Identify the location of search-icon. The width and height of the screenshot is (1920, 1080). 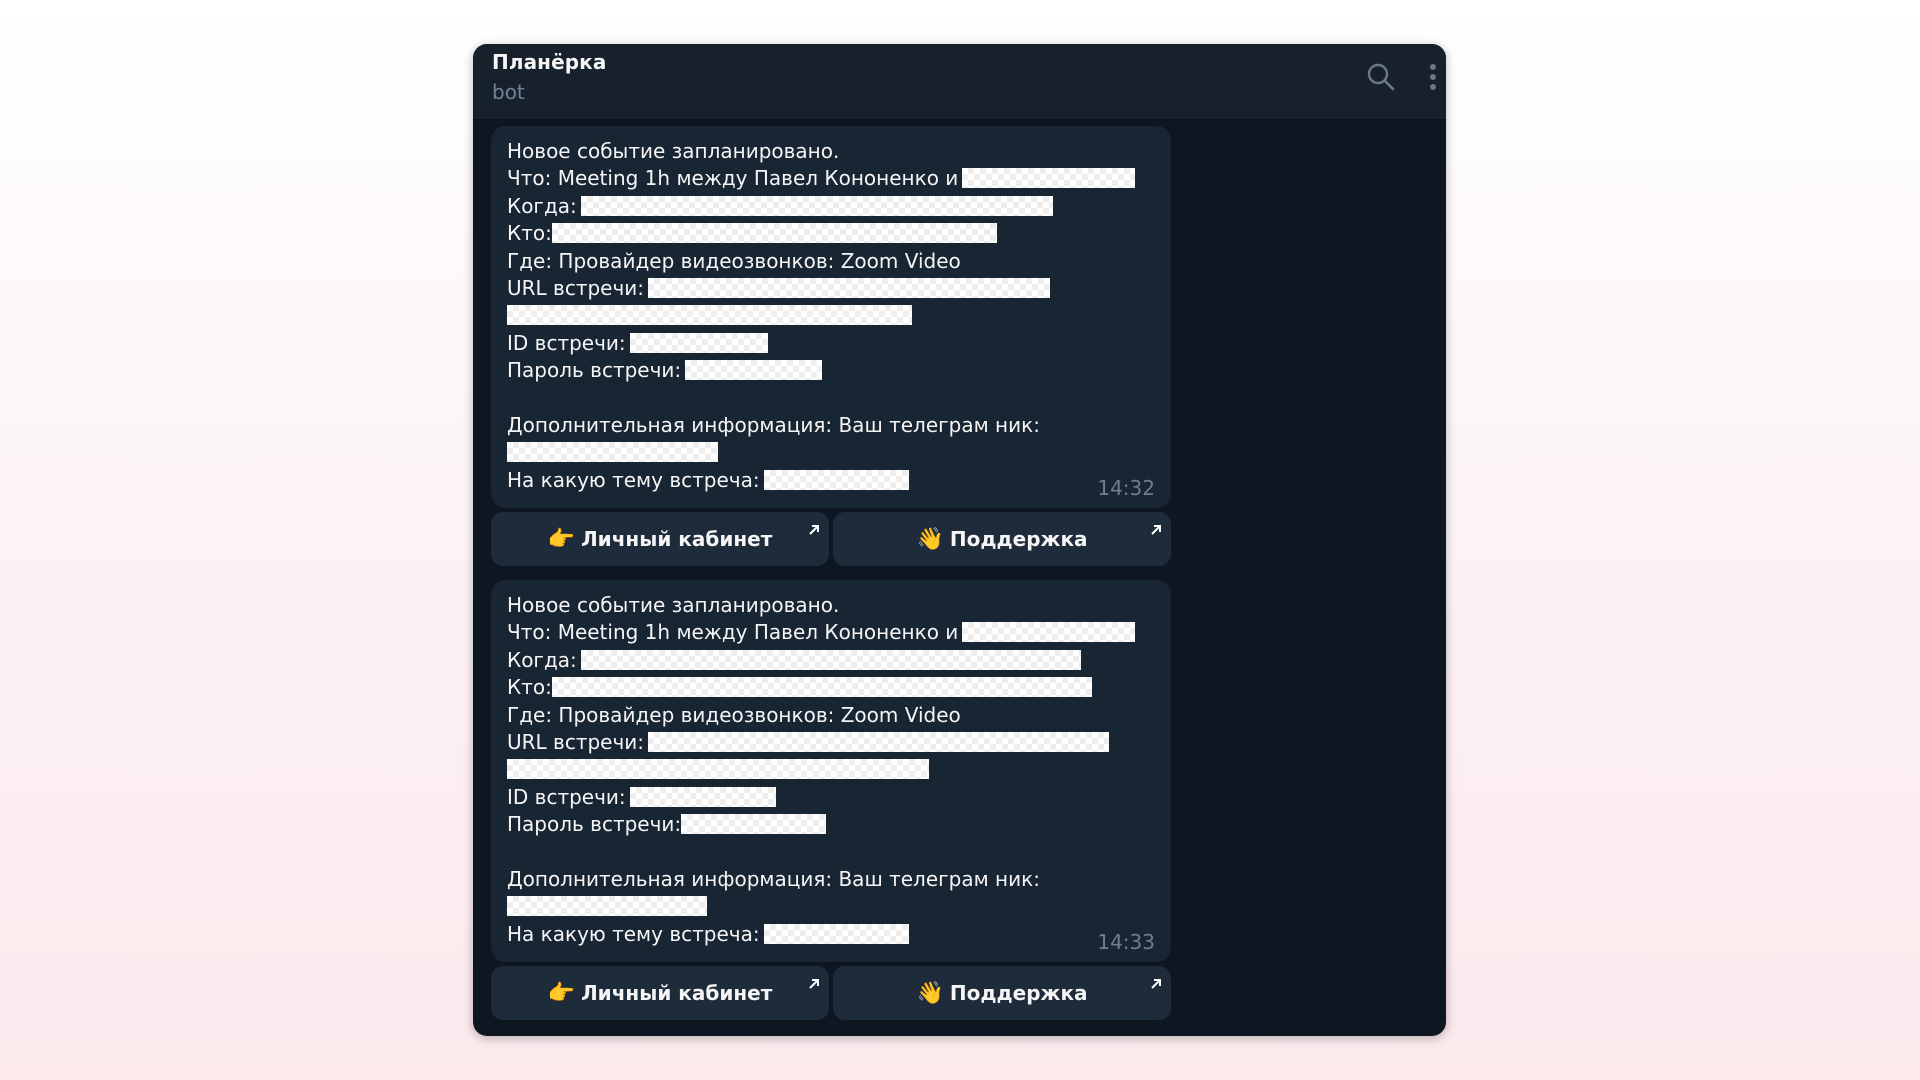
(1381, 79).